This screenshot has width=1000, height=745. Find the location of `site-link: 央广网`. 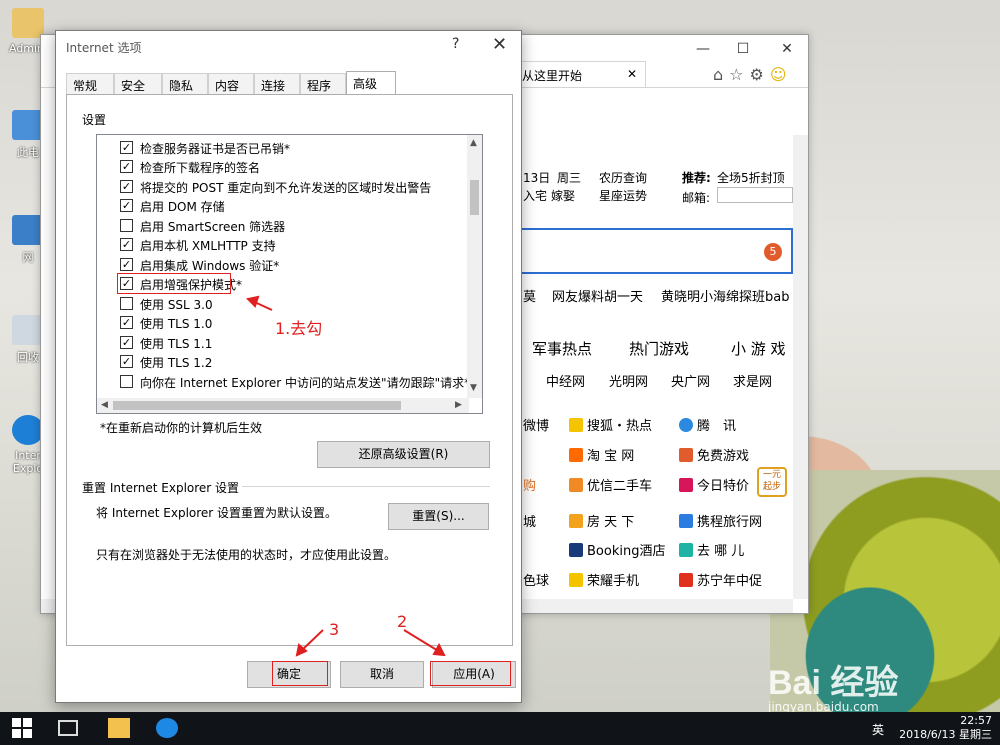

site-link: 央广网 is located at coordinates (690, 380).